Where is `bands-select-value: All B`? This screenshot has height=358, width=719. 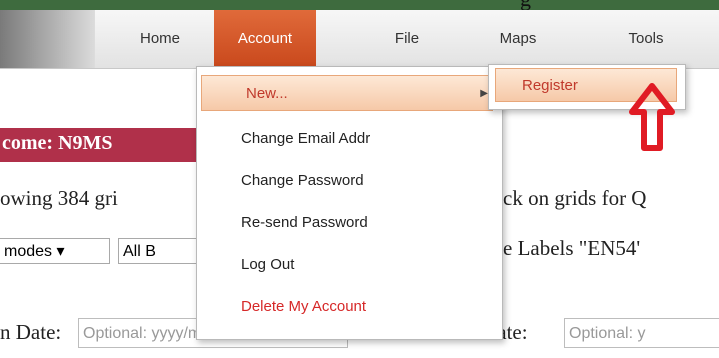
bands-select-value: All B is located at coordinates (139, 251).